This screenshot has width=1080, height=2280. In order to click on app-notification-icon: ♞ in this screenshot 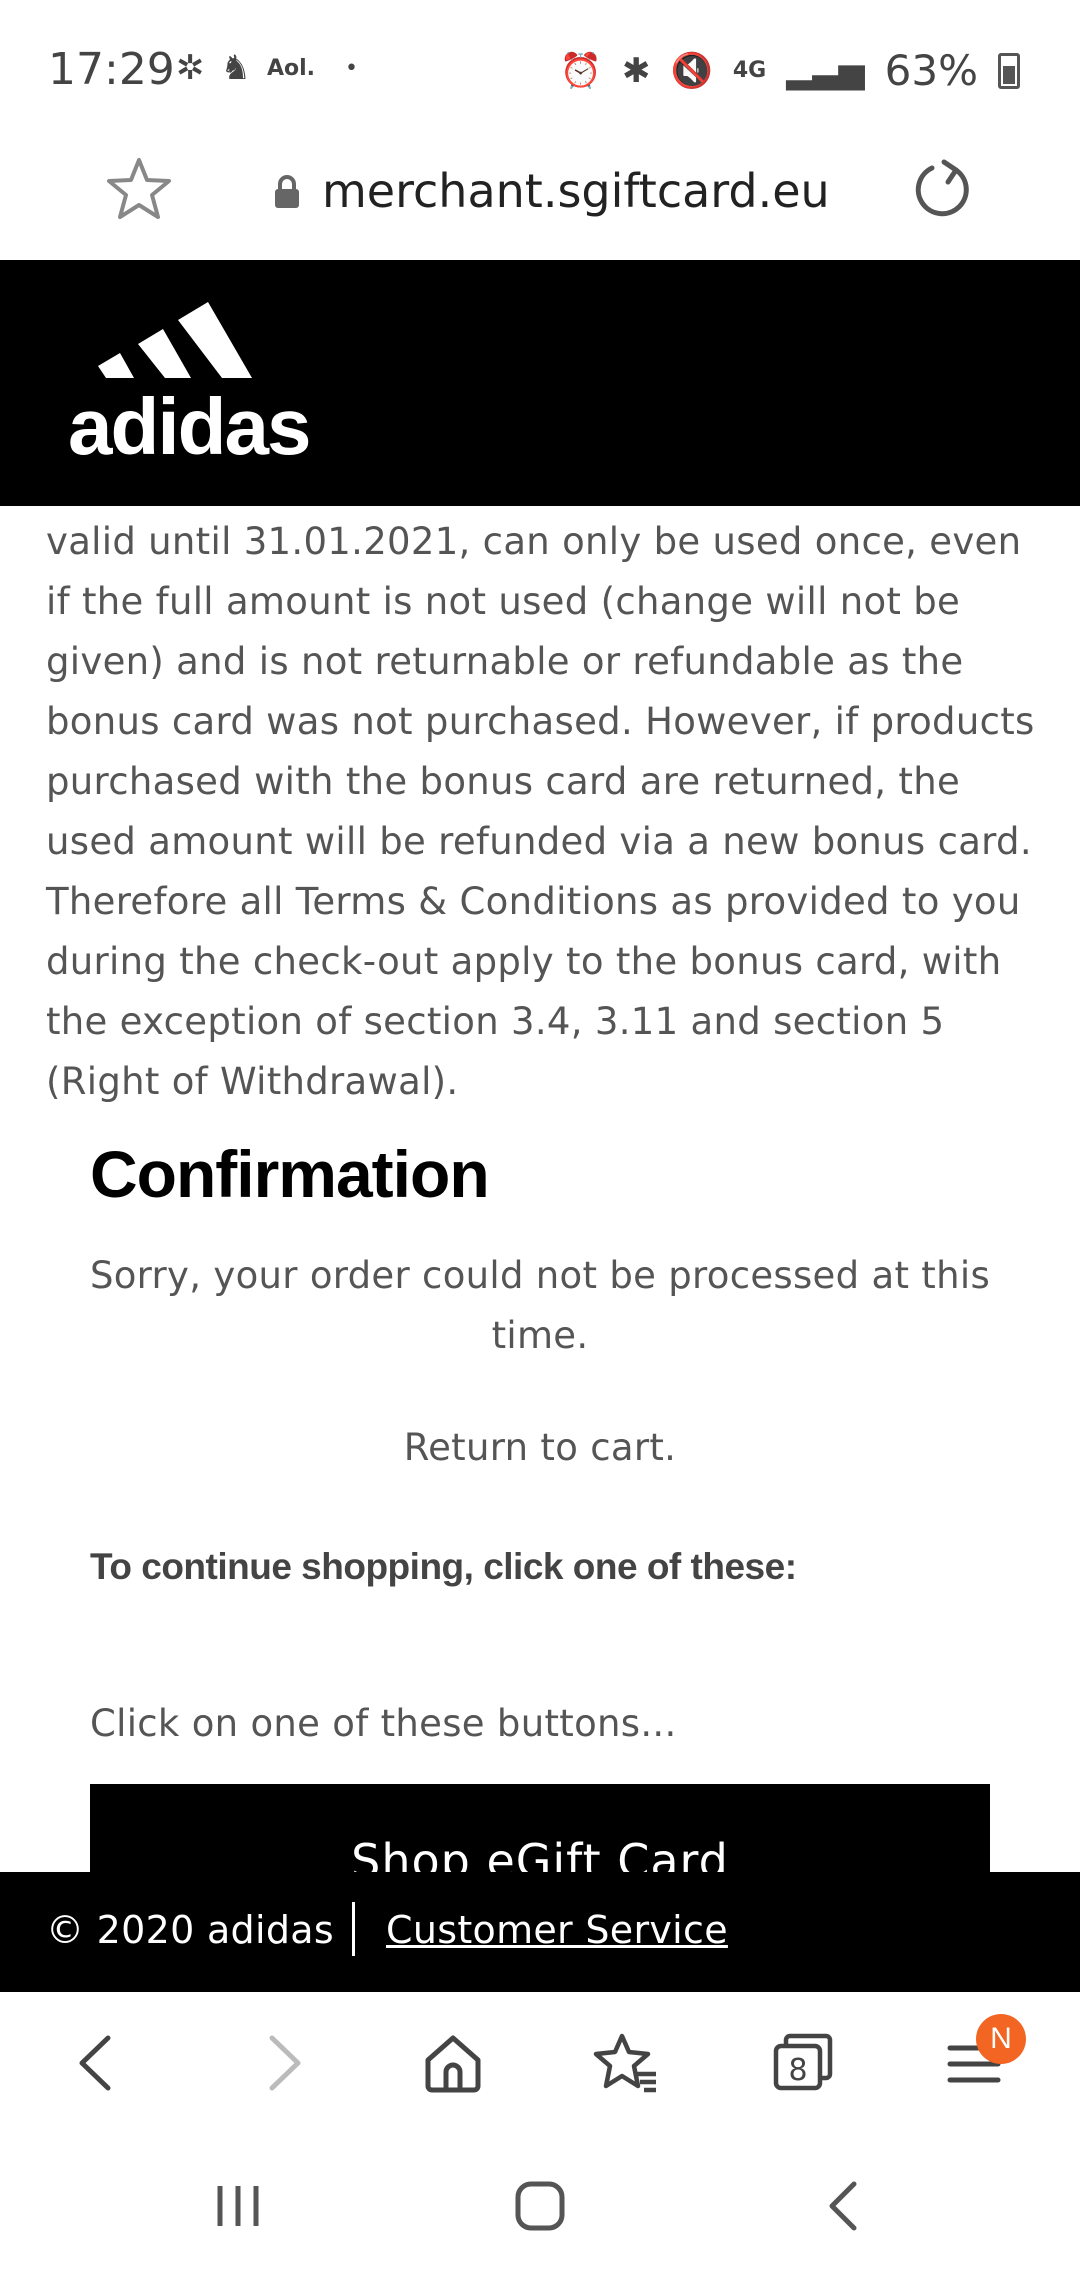, I will do `click(235, 68)`.